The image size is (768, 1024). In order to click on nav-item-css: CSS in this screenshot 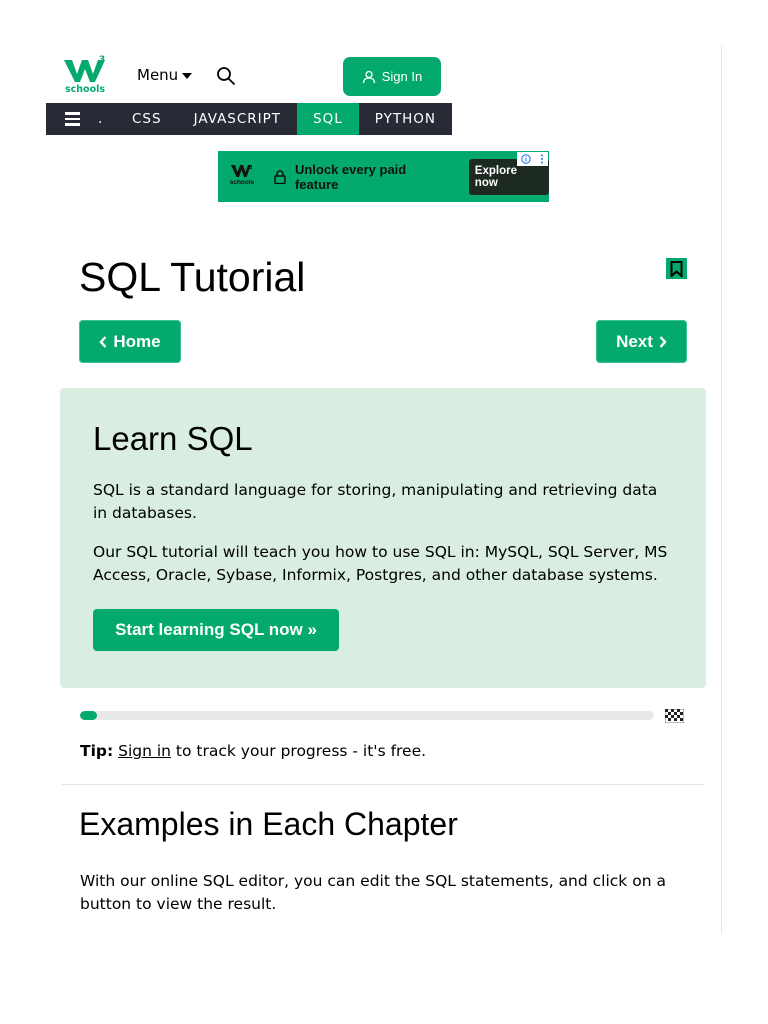, I will do `click(147, 119)`.